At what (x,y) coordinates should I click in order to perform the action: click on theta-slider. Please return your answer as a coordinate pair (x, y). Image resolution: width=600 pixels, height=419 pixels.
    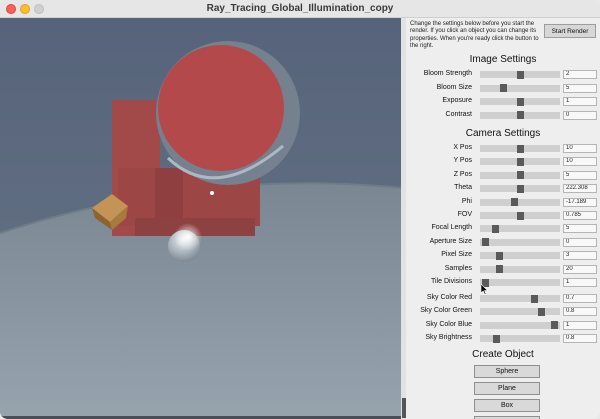
    Looking at the image, I should click on (520, 188).